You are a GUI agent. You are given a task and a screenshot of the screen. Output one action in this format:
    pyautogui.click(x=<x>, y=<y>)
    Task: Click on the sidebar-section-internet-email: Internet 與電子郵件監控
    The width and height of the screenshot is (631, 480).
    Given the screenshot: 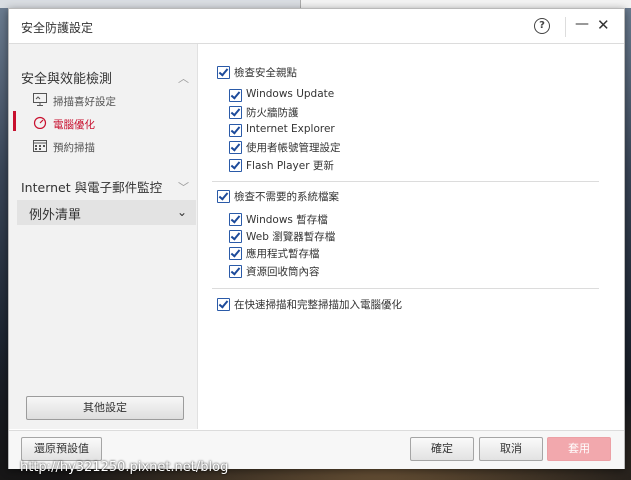 What is the action you would take?
    pyautogui.click(x=91, y=186)
    